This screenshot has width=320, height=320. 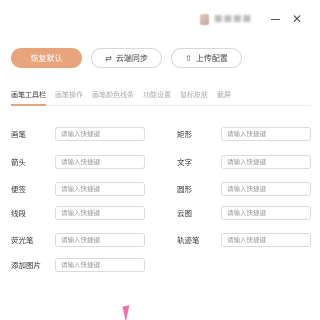 What do you see at coordinates (184, 189) in the screenshot?
I see `shortcut-label: 圆形` at bounding box center [184, 189].